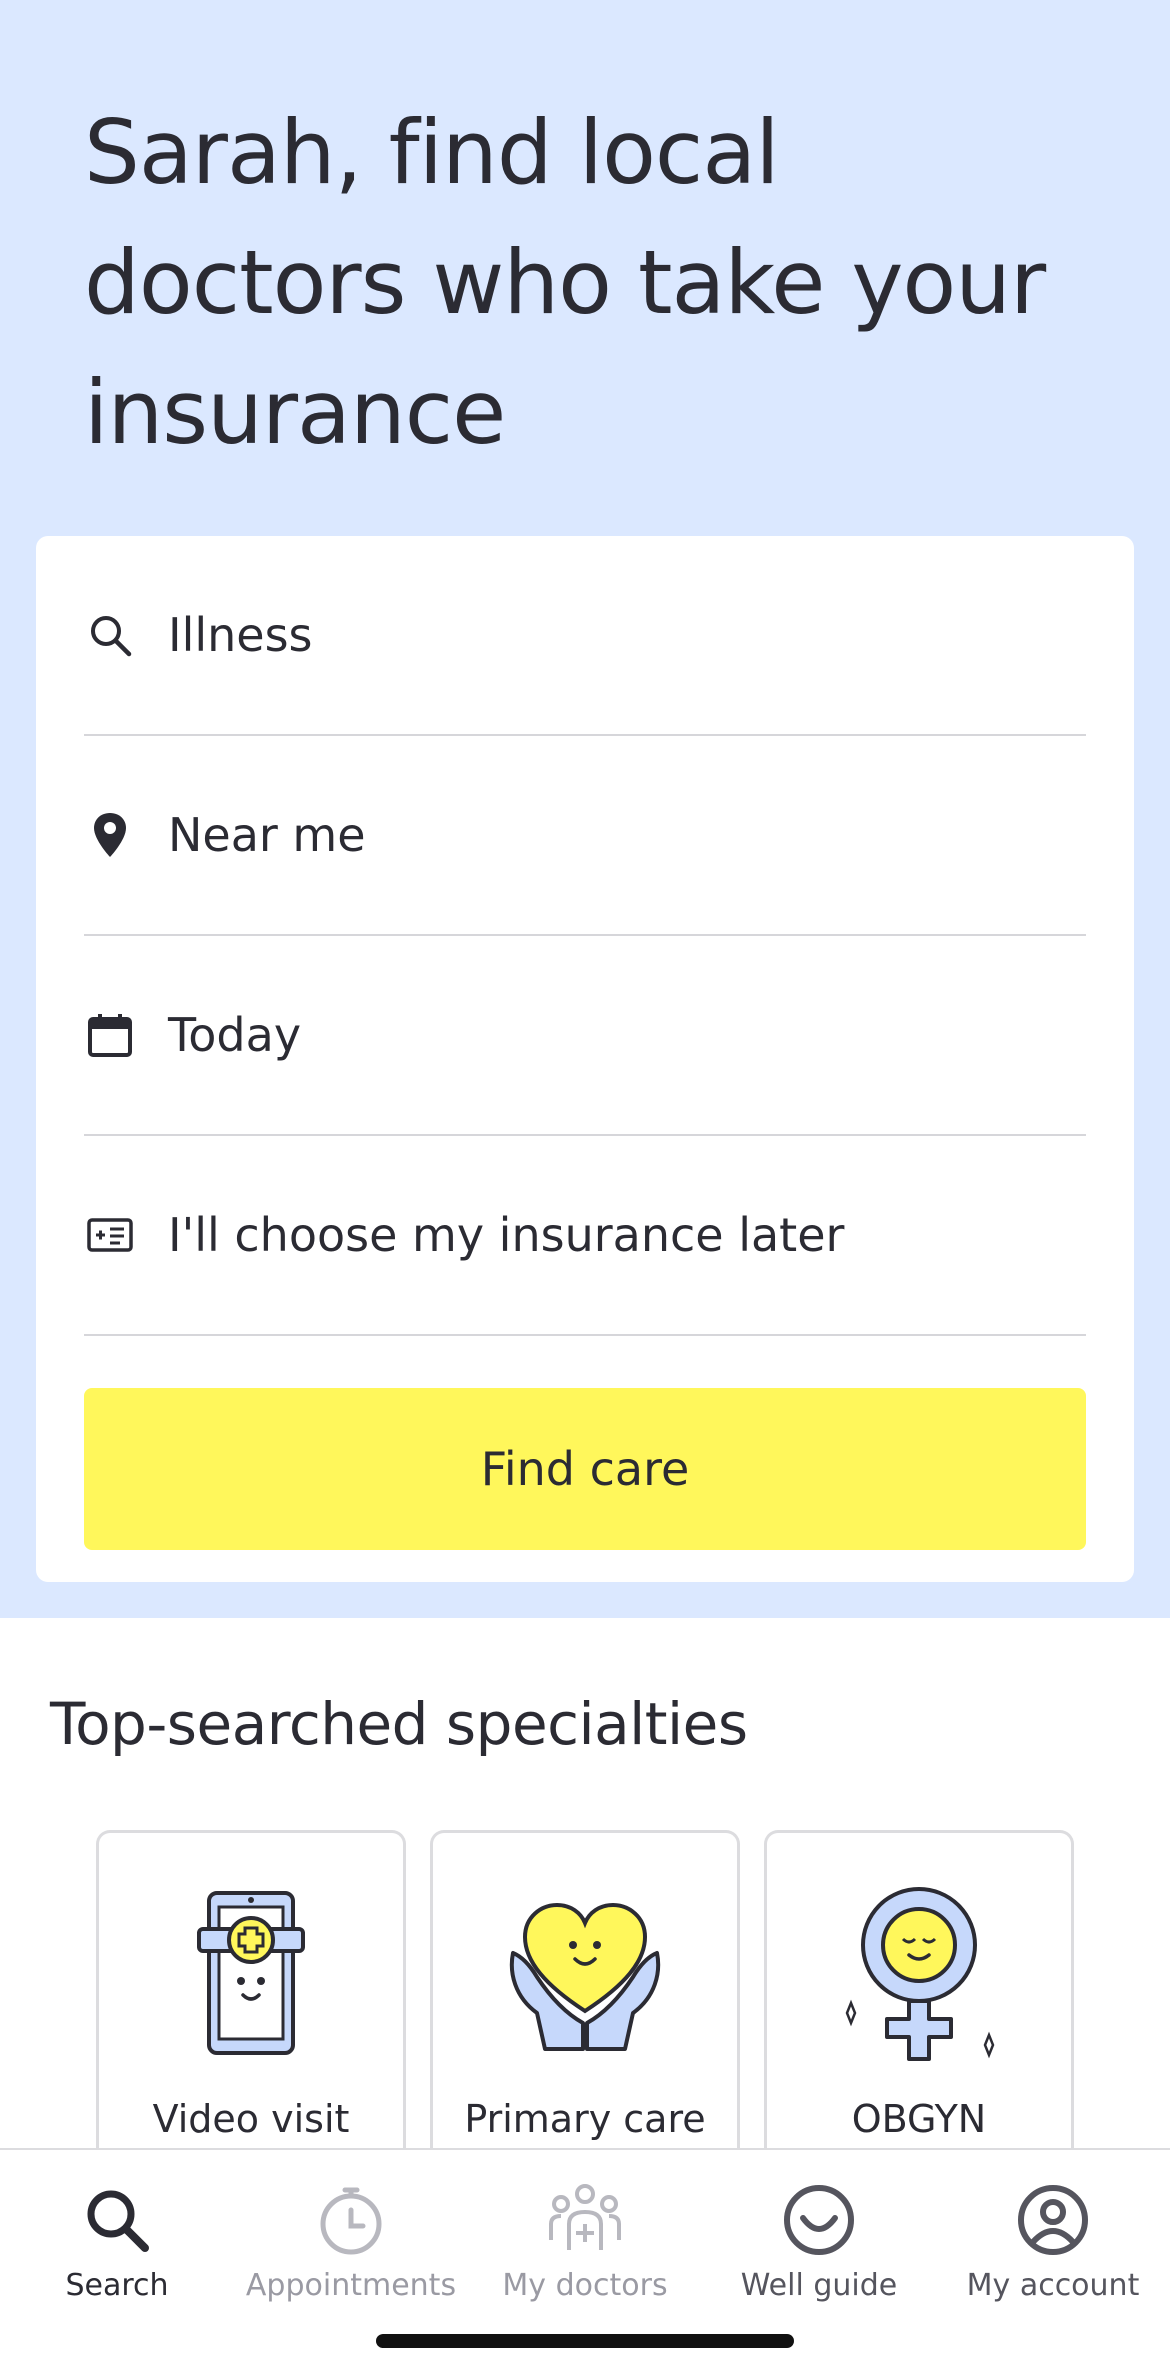 Image resolution: width=1170 pixels, height=2374 pixels. Describe the element at coordinates (399, 1724) in the screenshot. I see `specialties-title: Top-searched specialties` at that location.